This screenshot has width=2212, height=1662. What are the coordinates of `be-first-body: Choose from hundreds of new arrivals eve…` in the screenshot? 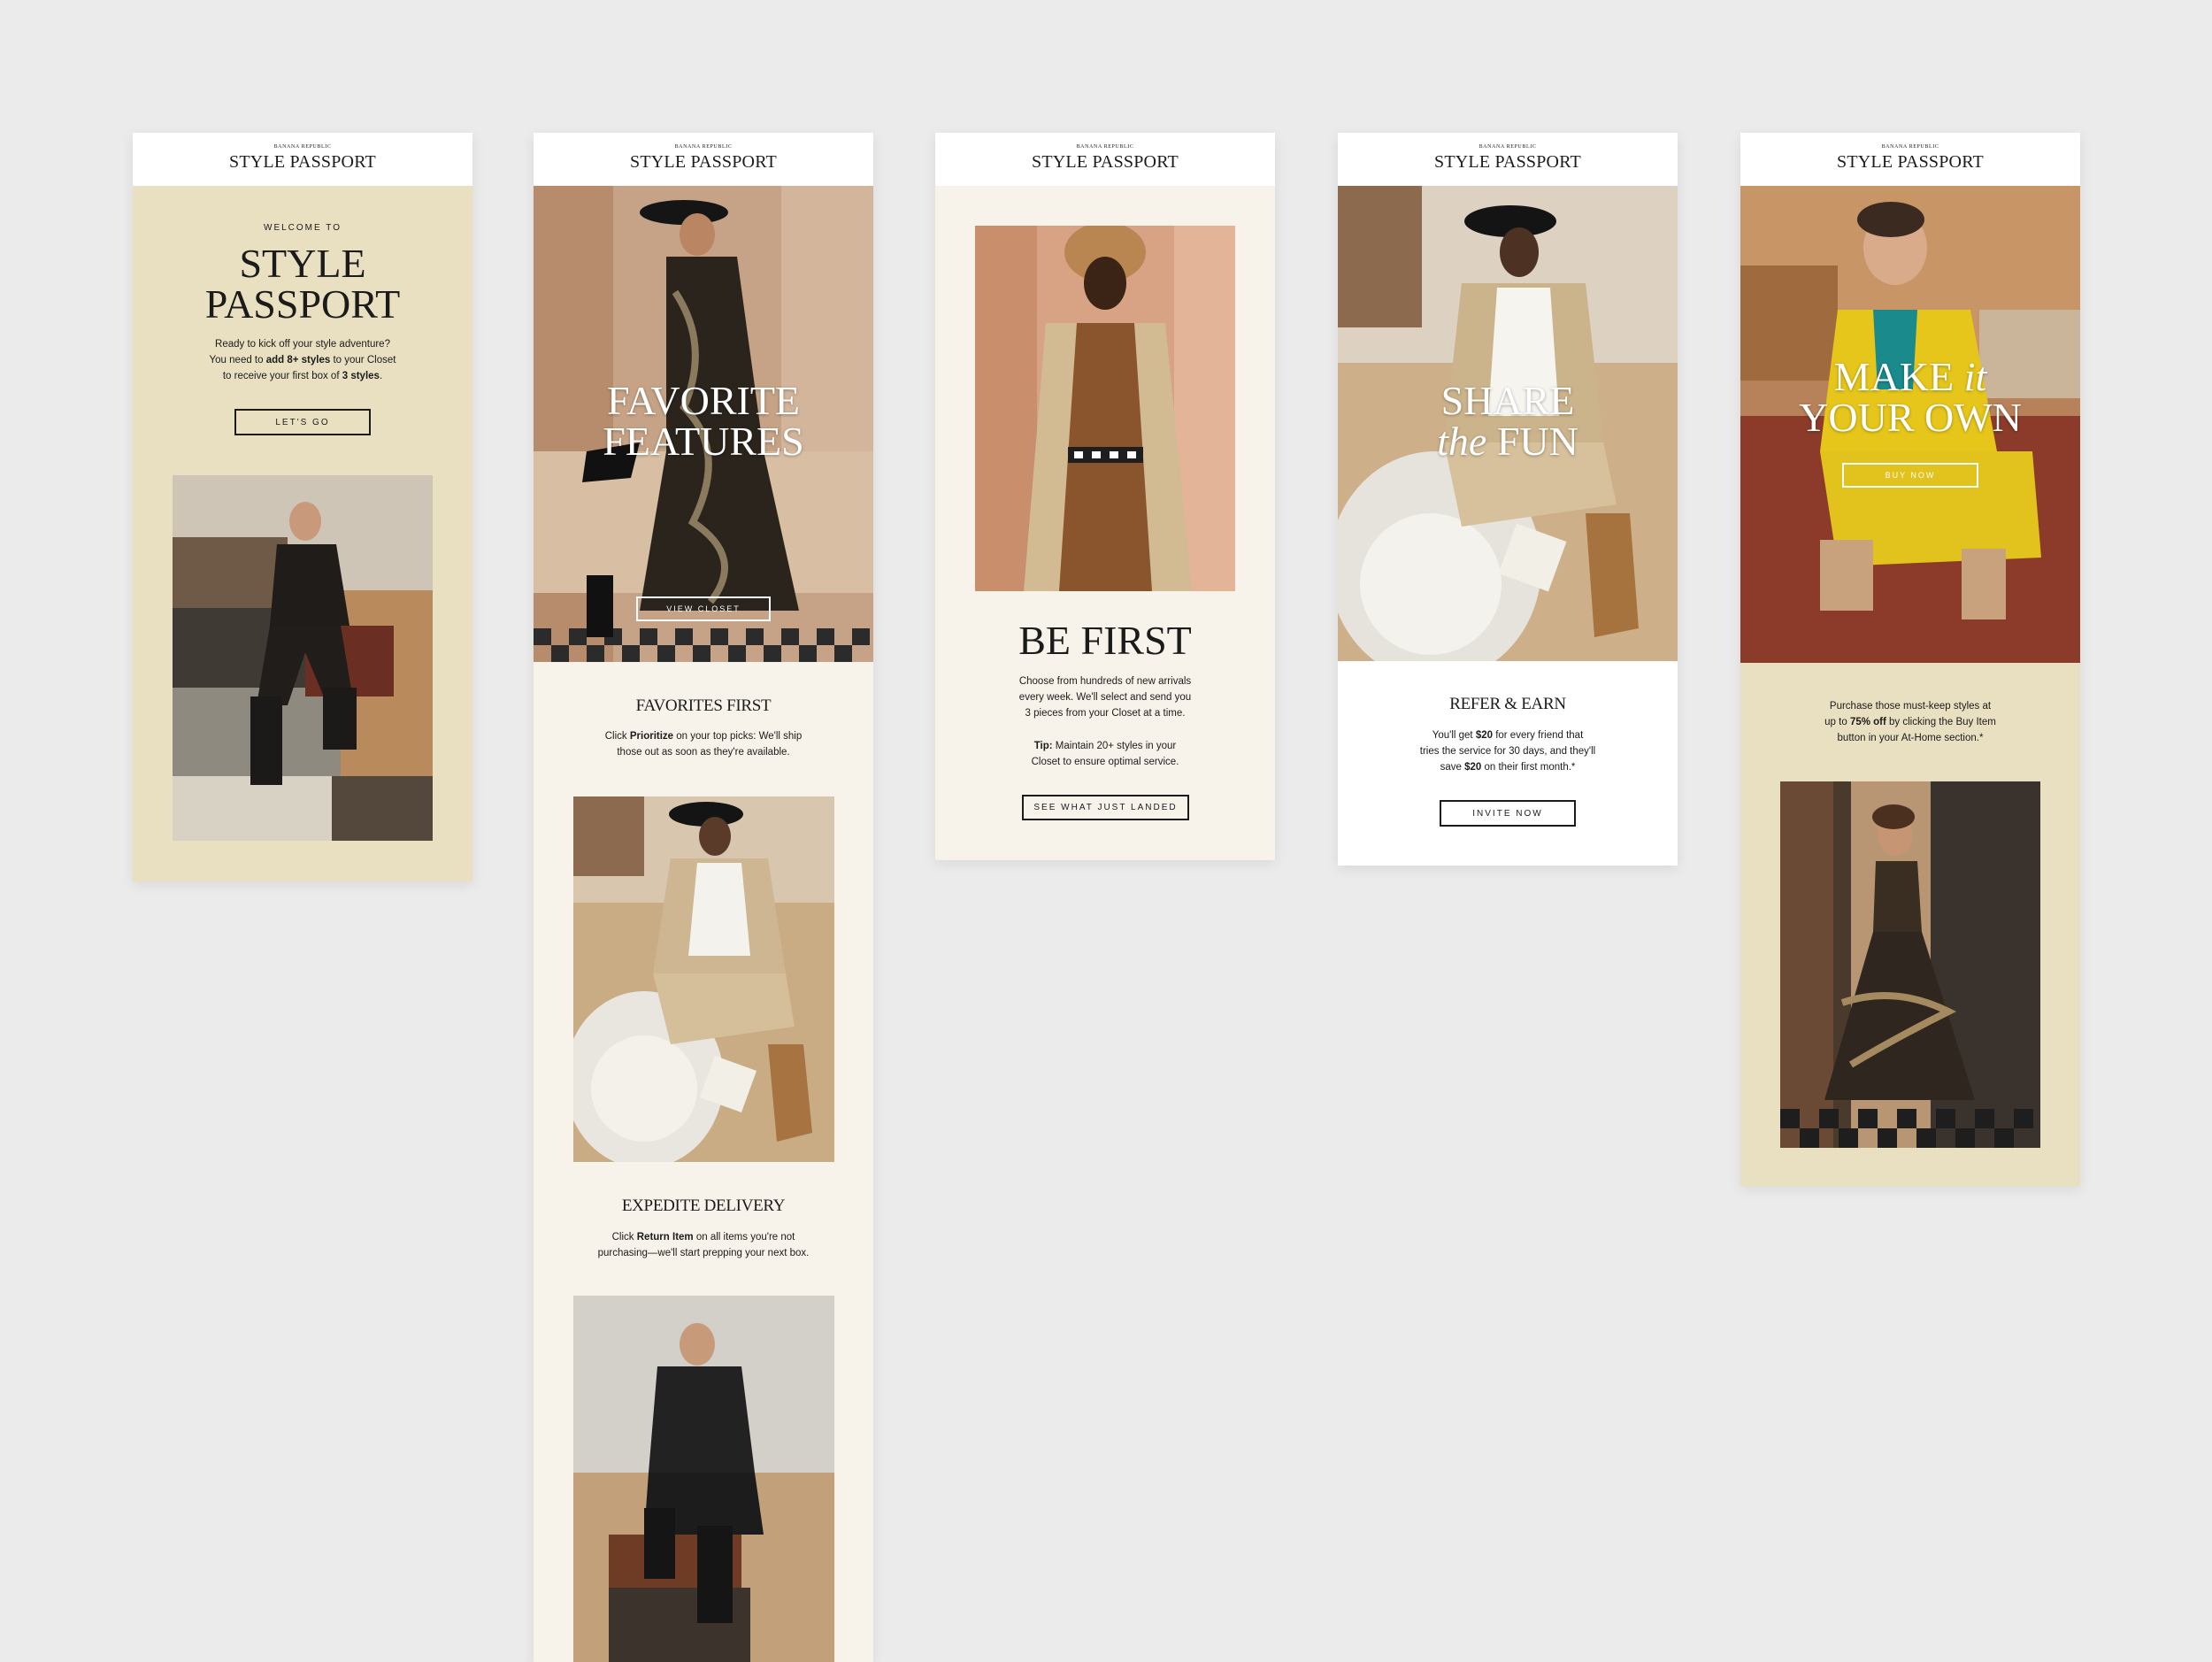 It's located at (1105, 697).